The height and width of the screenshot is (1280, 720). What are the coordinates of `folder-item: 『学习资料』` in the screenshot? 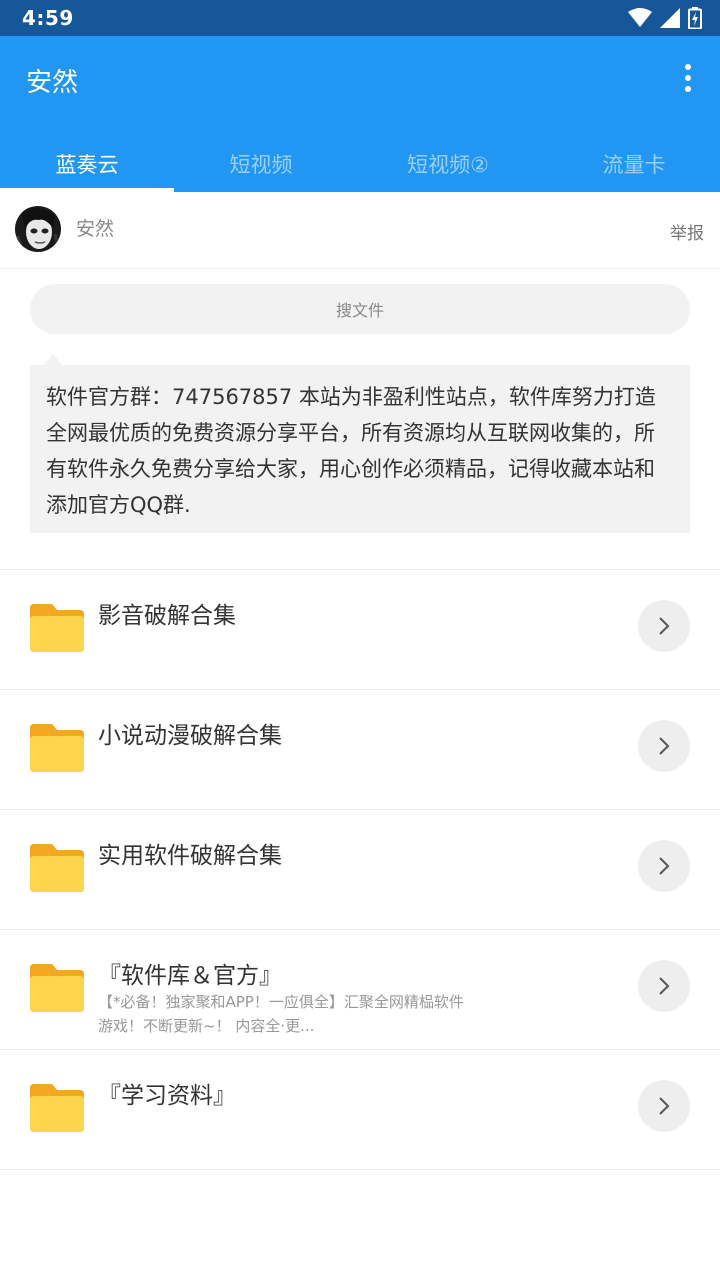 It's located at (360, 1110).